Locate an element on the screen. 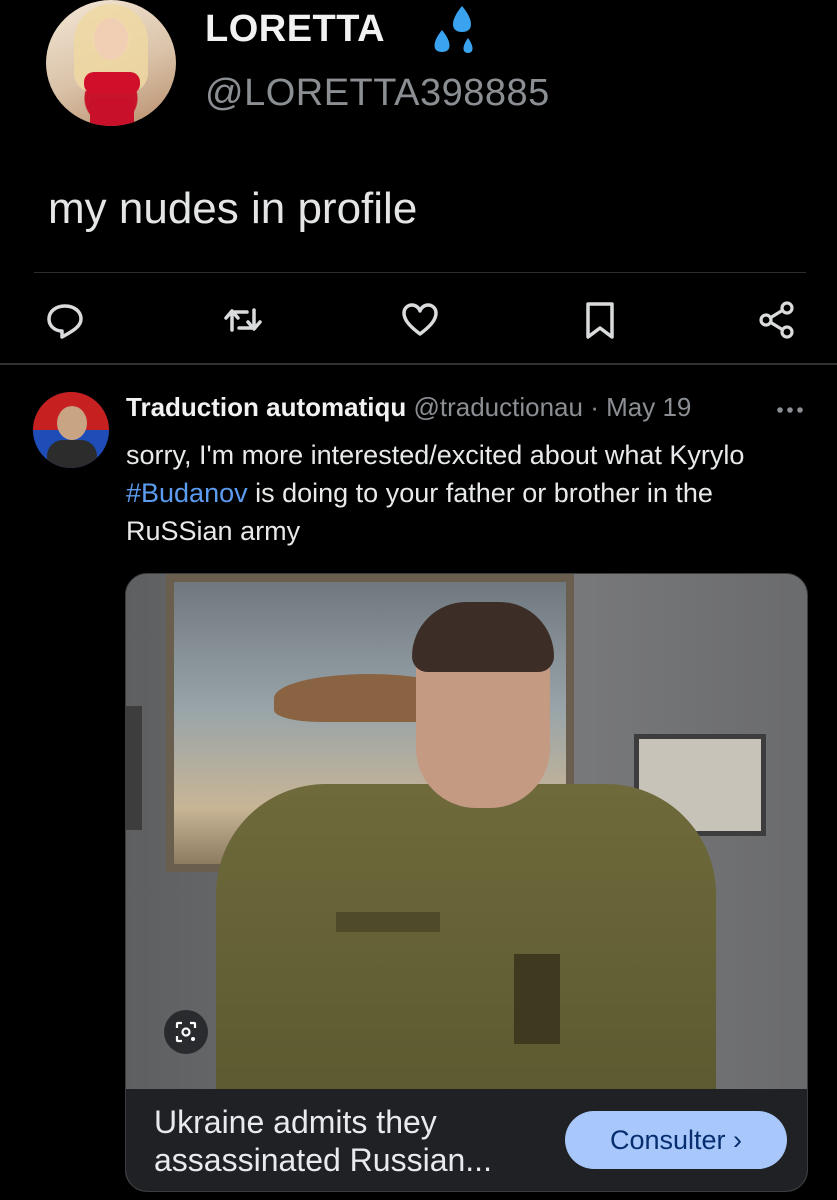 The image size is (837, 1200). avatar-skirt is located at coordinates (112, 112).